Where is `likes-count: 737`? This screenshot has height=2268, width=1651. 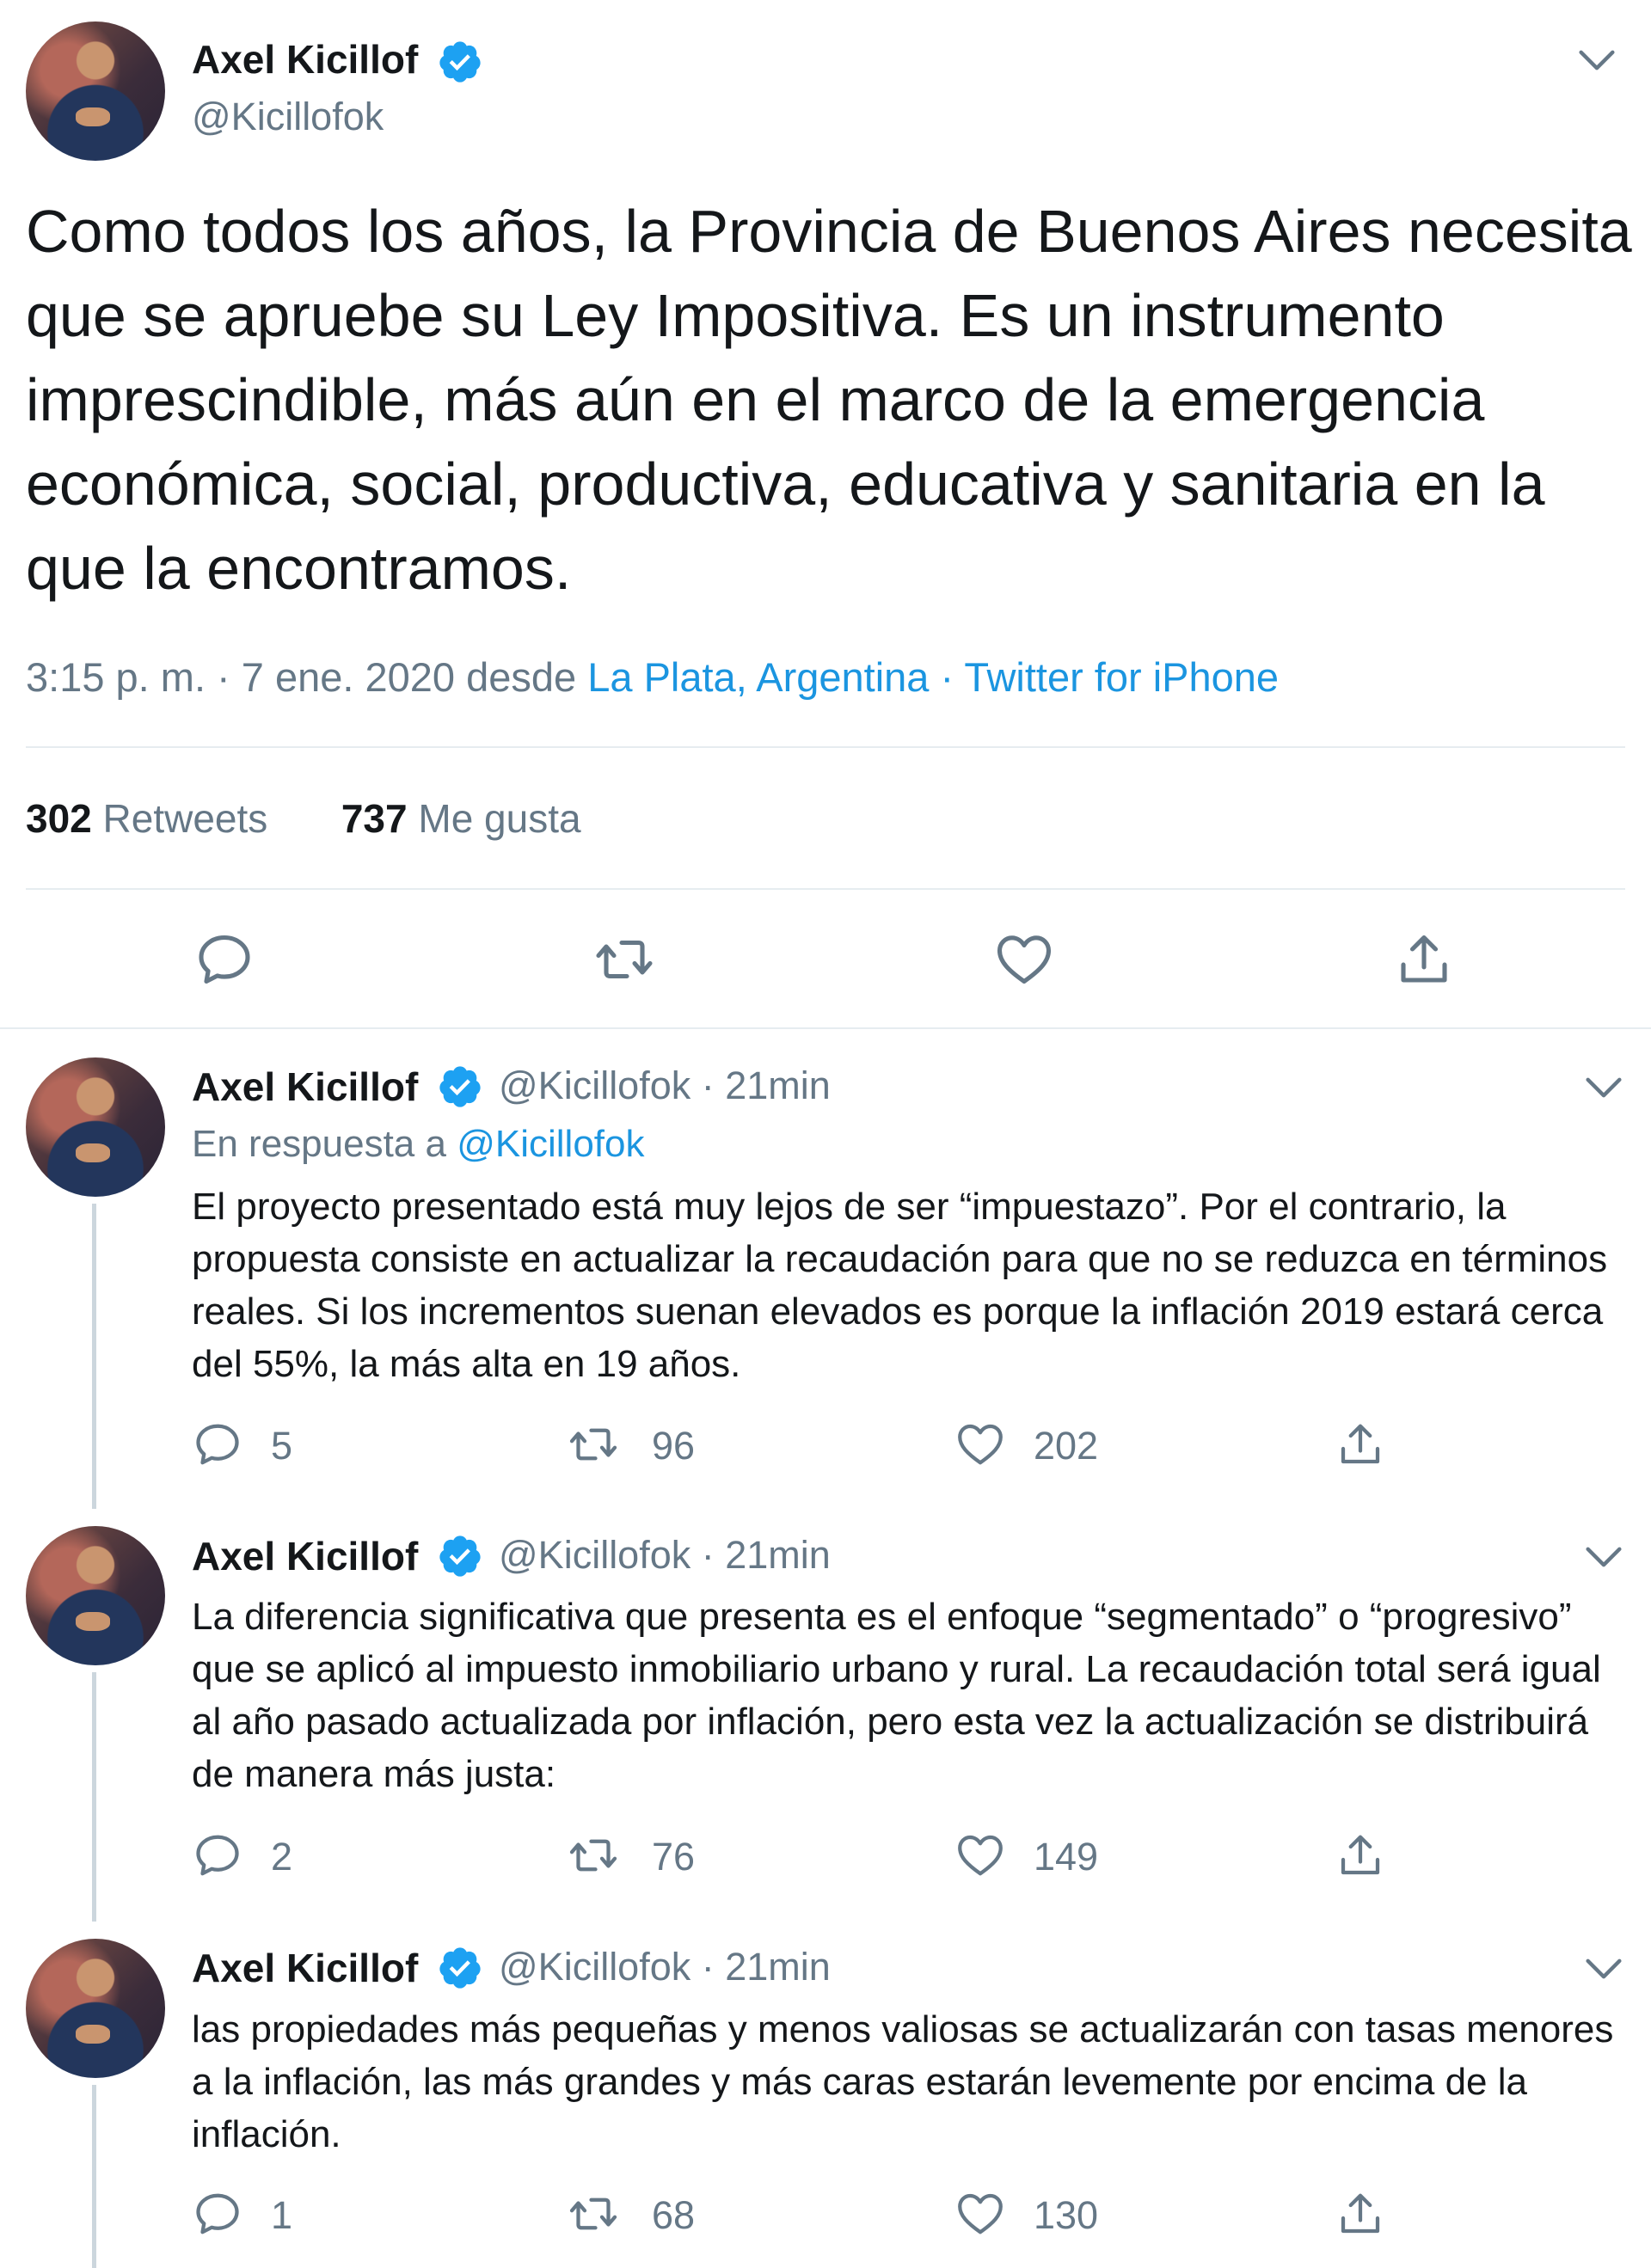 likes-count: 737 is located at coordinates (374, 818).